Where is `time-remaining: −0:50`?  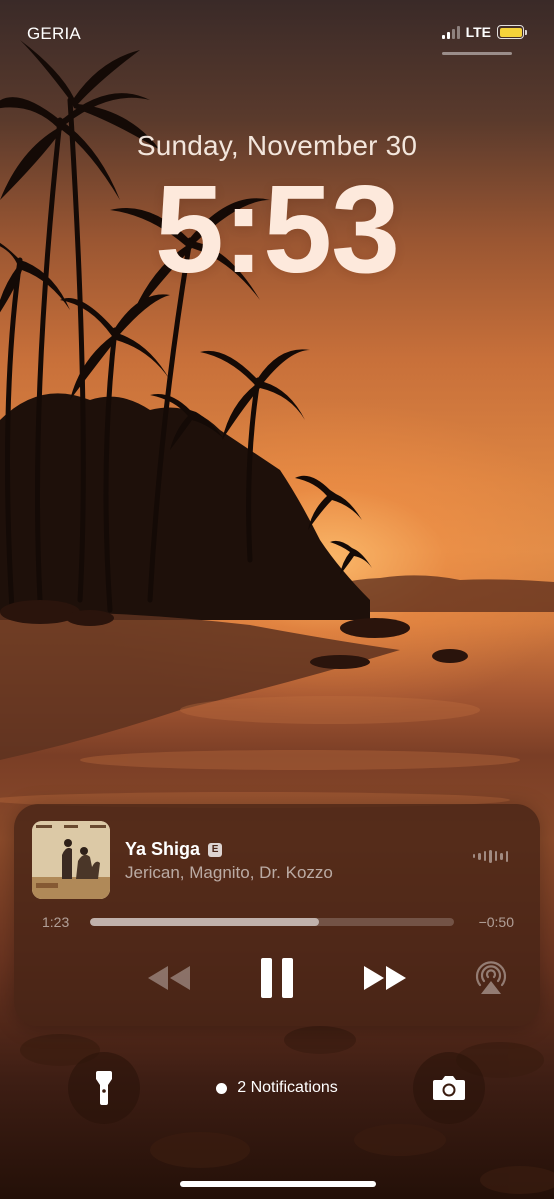 time-remaining: −0:50 is located at coordinates (496, 922).